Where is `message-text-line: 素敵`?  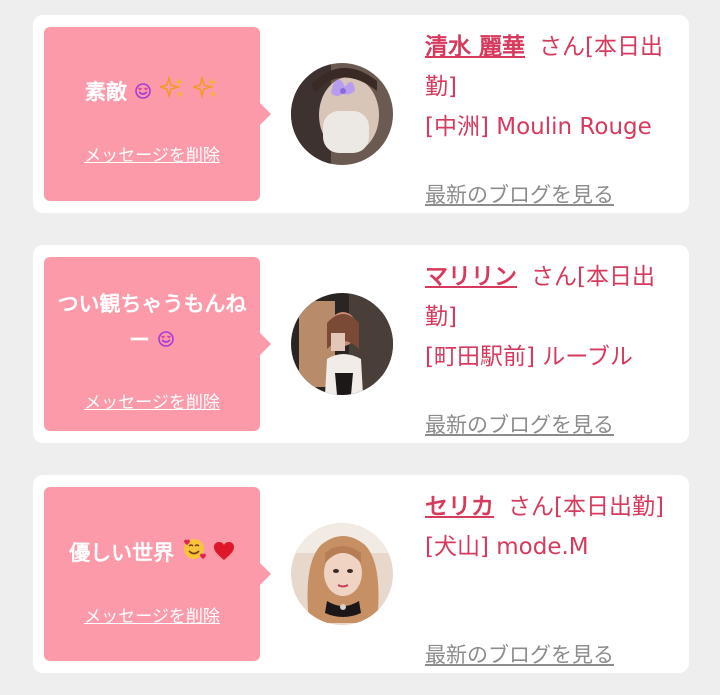
message-text-line: 素敵 is located at coordinates (152, 92).